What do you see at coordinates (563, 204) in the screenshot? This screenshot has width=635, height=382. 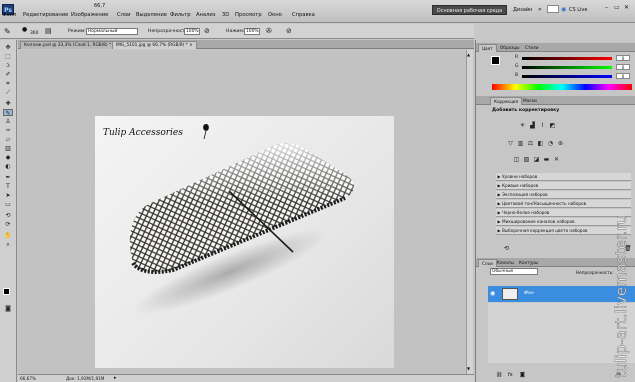 I see `preset-row: ▶Цветовой тон/Насыщенность наборов` at bounding box center [563, 204].